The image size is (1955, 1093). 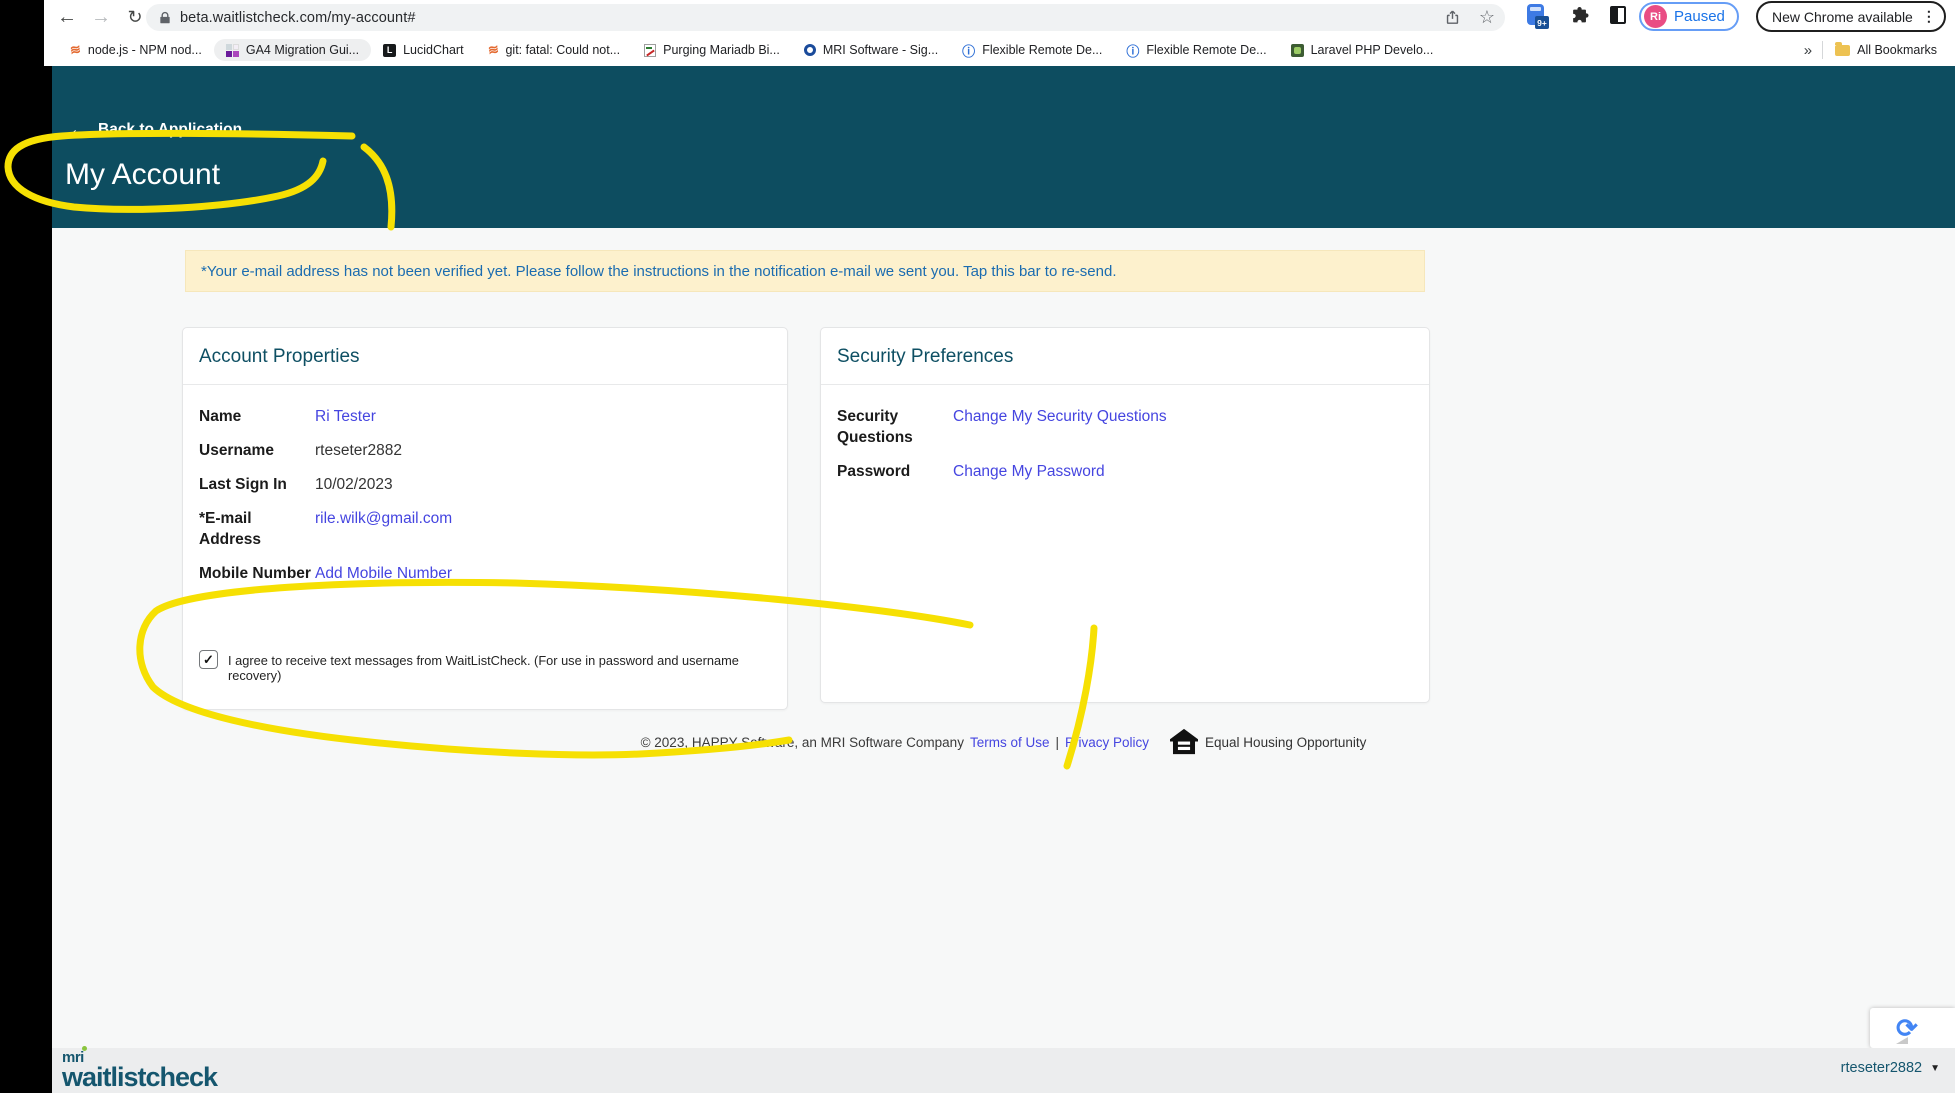 I want to click on name-label: Name, so click(x=220, y=416).